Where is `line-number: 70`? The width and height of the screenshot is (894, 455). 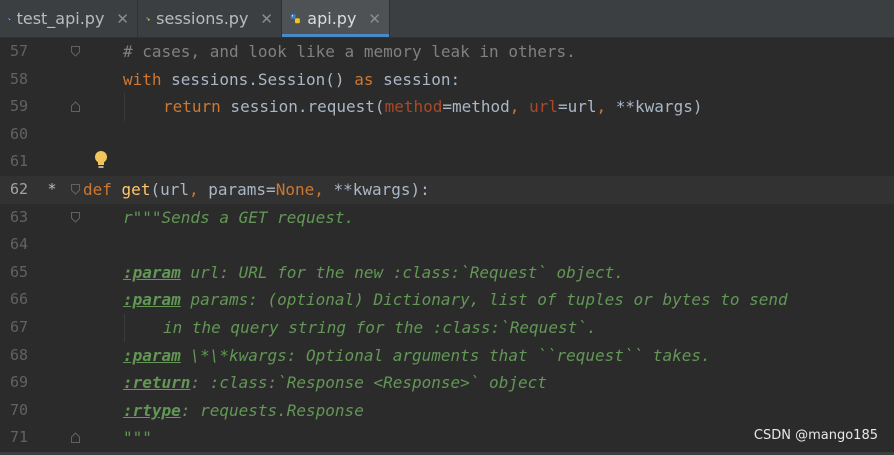 line-number: 70 is located at coordinates (18, 409).